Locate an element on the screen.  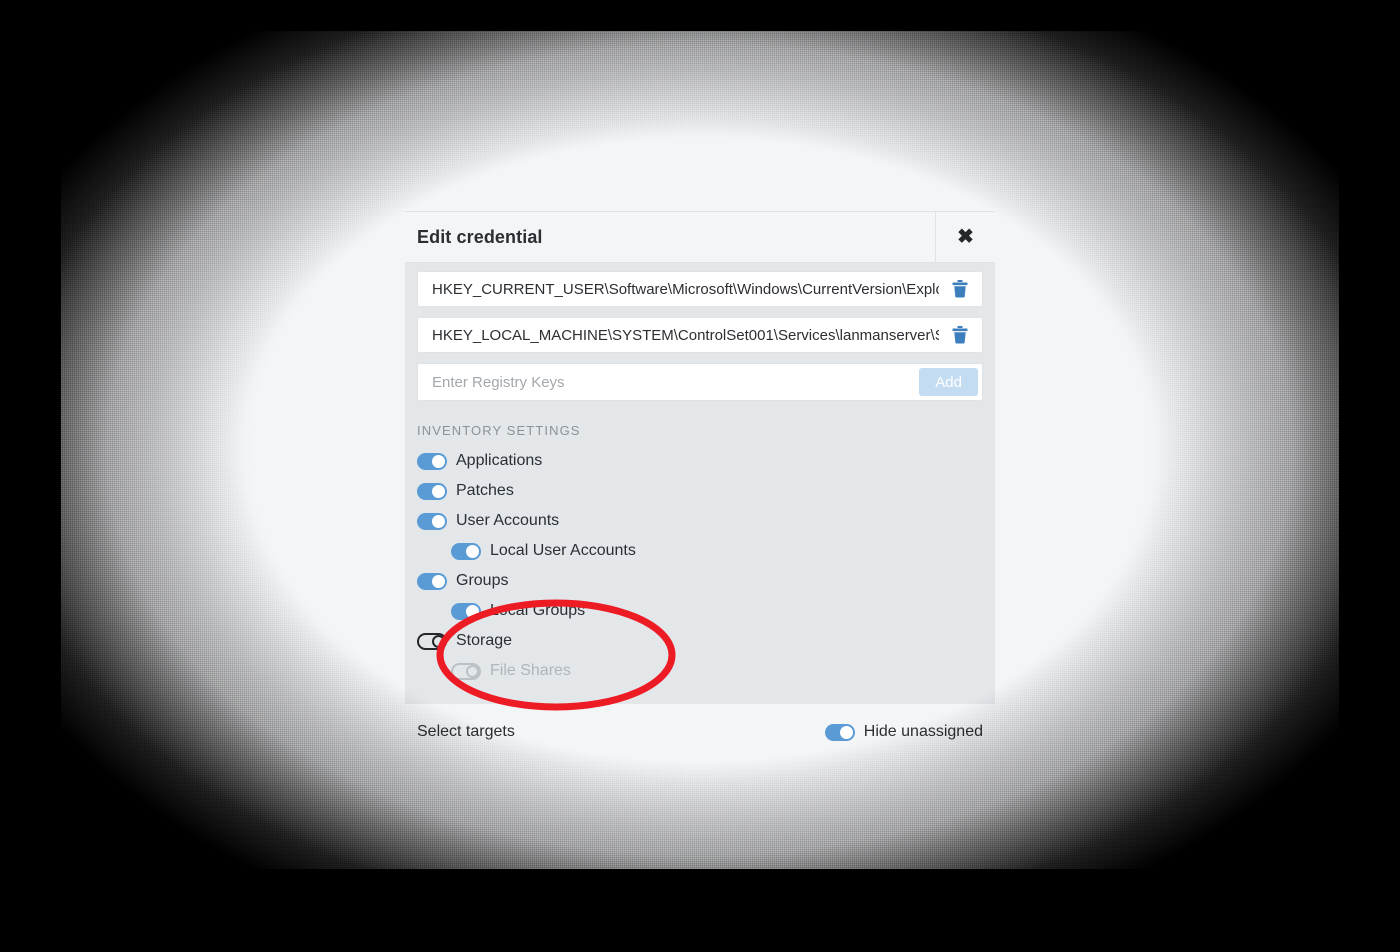
close-icon: ✖ is located at coordinates (965, 237).